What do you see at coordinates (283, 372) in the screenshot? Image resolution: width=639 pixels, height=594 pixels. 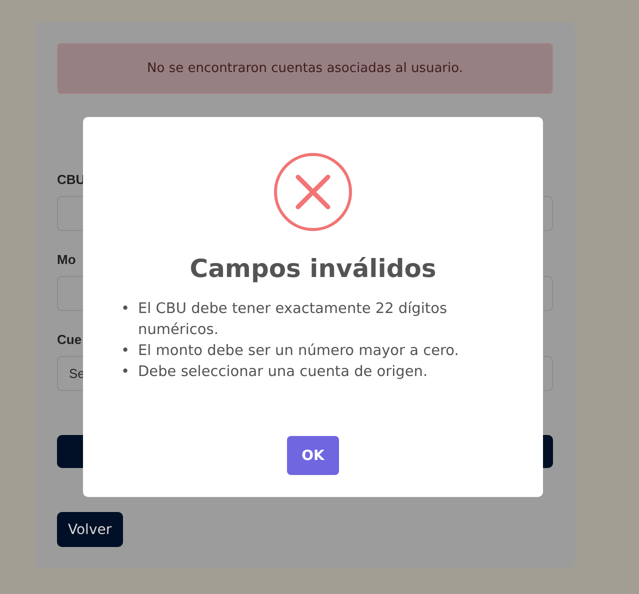 I see `error-message: Debe seleccionar una cuenta de origen.` at bounding box center [283, 372].